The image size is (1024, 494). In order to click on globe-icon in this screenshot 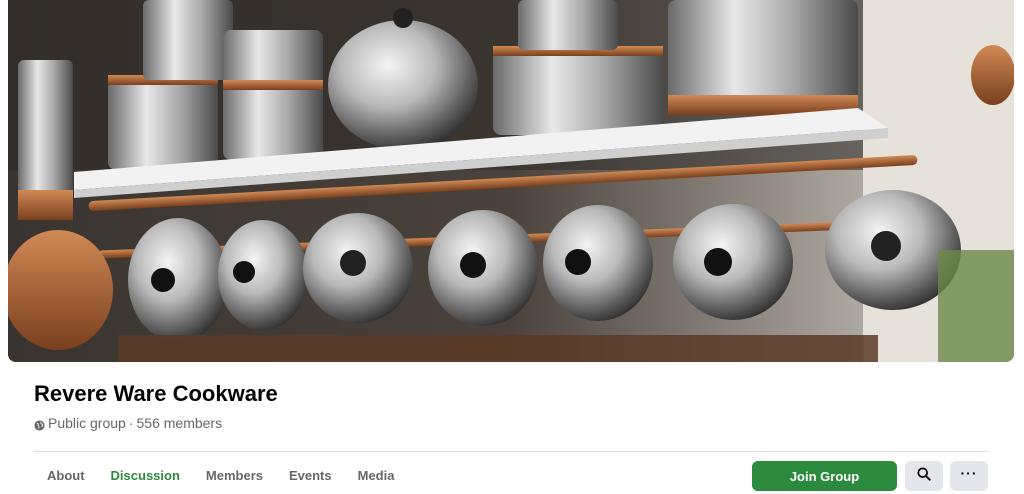, I will do `click(39, 424)`.